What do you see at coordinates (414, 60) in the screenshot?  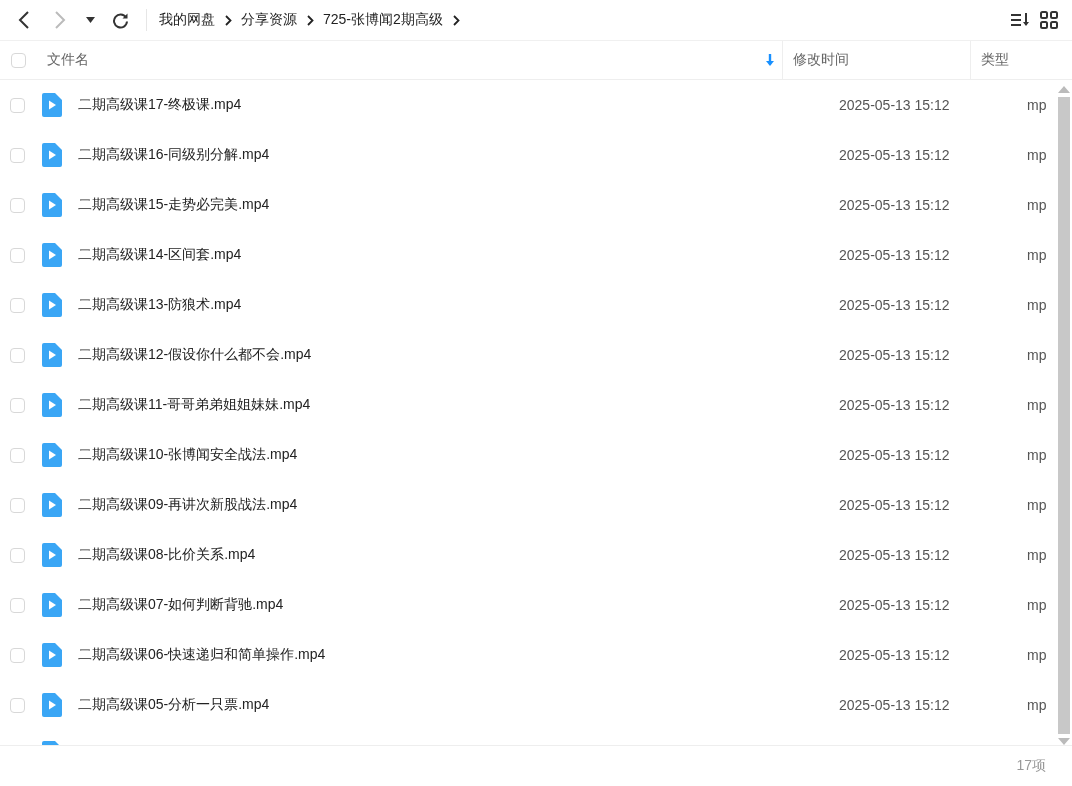 I see `column-header: 文件名` at bounding box center [414, 60].